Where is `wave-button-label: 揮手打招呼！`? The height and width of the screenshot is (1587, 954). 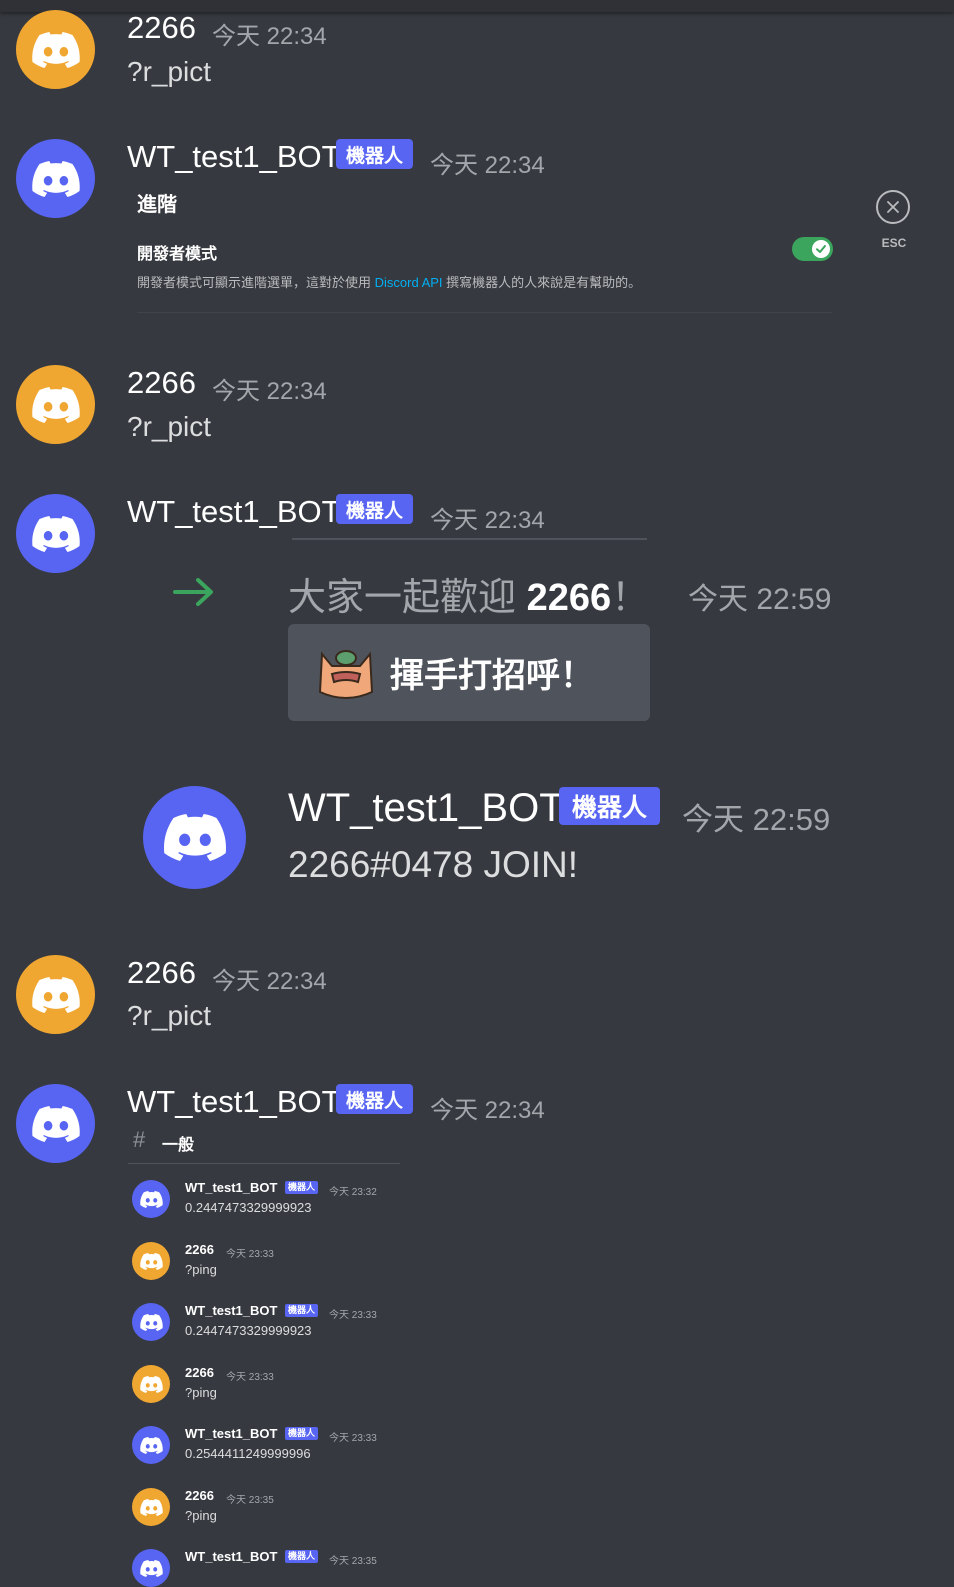
wave-button-label: 揮手打招呼！ is located at coordinates (492, 676).